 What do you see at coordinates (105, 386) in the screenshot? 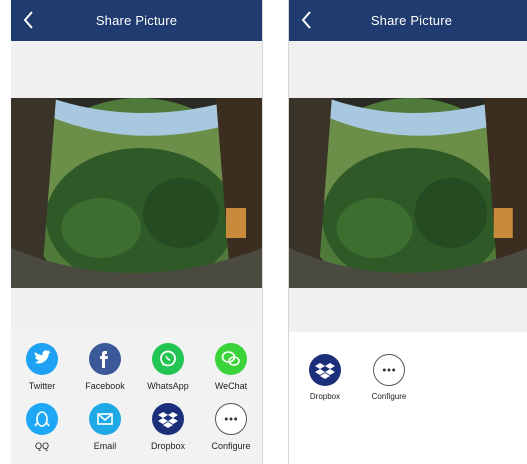
I see `share-label: Facebook` at bounding box center [105, 386].